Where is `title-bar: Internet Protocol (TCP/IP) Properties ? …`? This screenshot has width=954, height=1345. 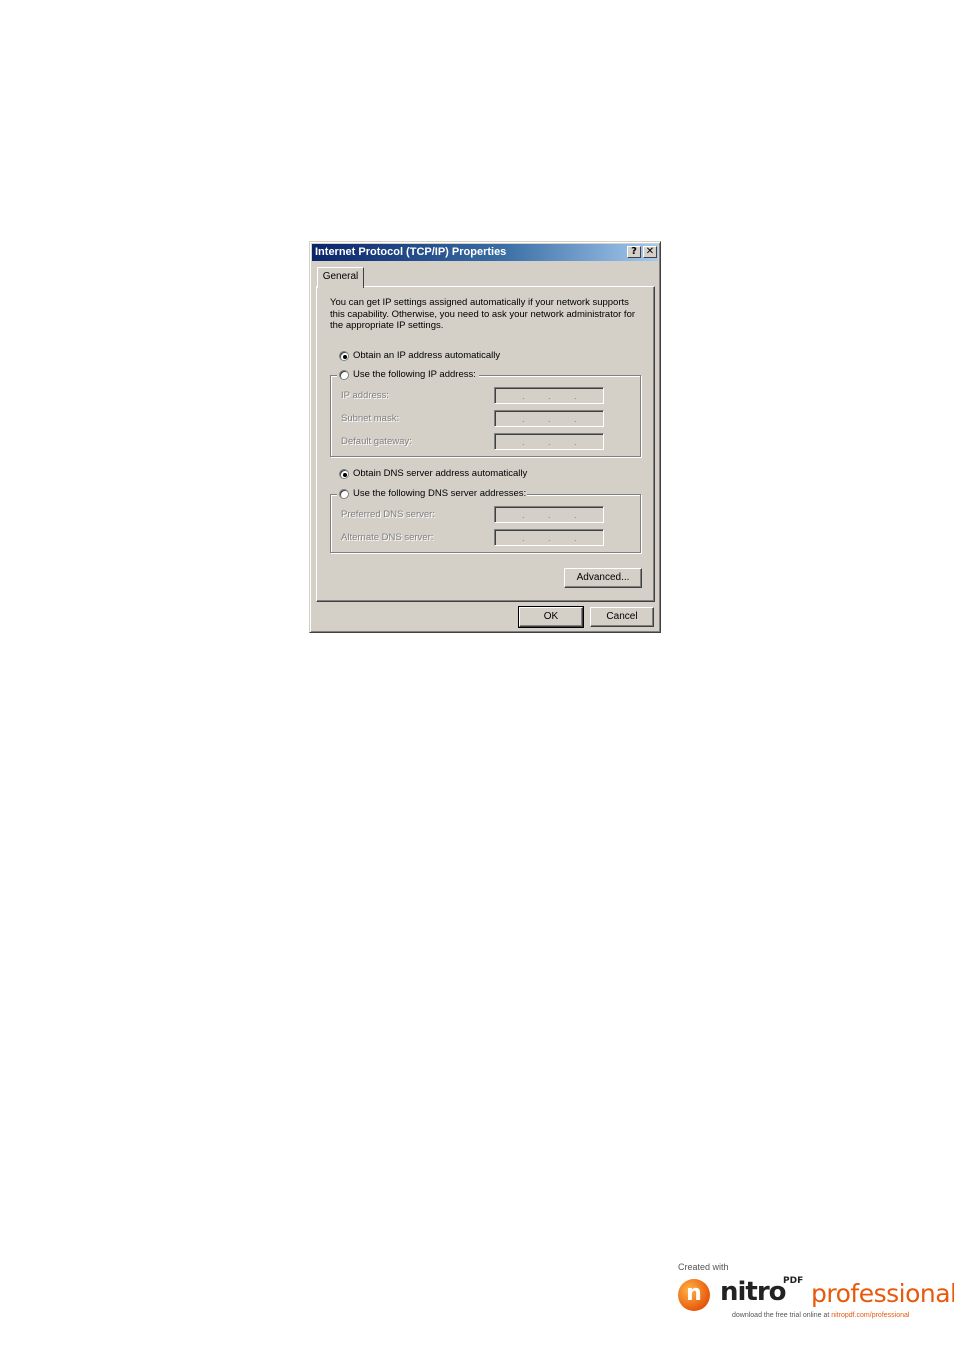 title-bar: Internet Protocol (TCP/IP) Properties ? … is located at coordinates (485, 252).